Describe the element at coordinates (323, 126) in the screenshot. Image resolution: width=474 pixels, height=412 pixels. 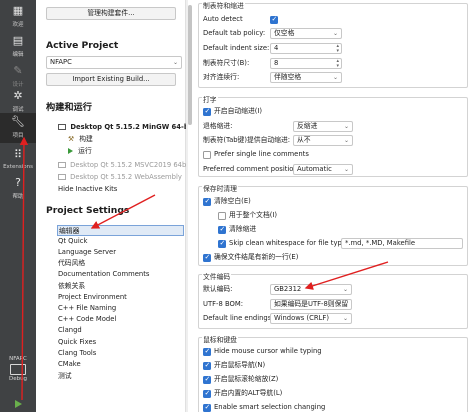
I see `backspace-indent-select: 反缩进 ⌄` at that location.